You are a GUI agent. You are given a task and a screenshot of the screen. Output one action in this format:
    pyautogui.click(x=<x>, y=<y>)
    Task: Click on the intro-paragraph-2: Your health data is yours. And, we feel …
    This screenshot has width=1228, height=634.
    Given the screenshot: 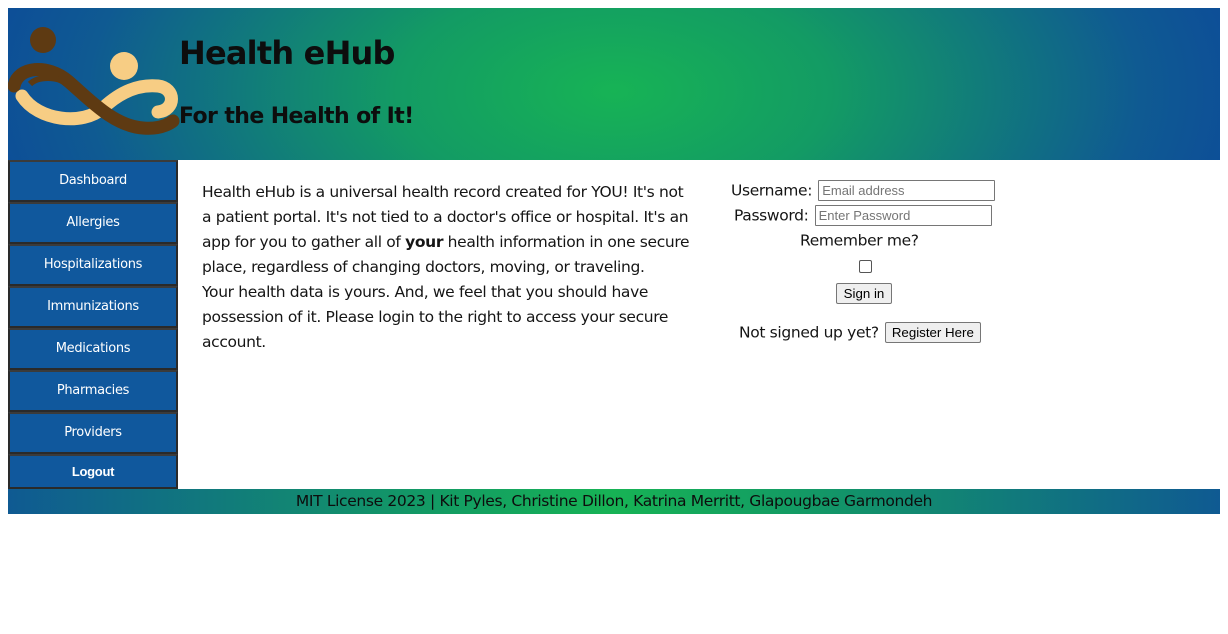 What is the action you would take?
    pyautogui.click(x=435, y=317)
    